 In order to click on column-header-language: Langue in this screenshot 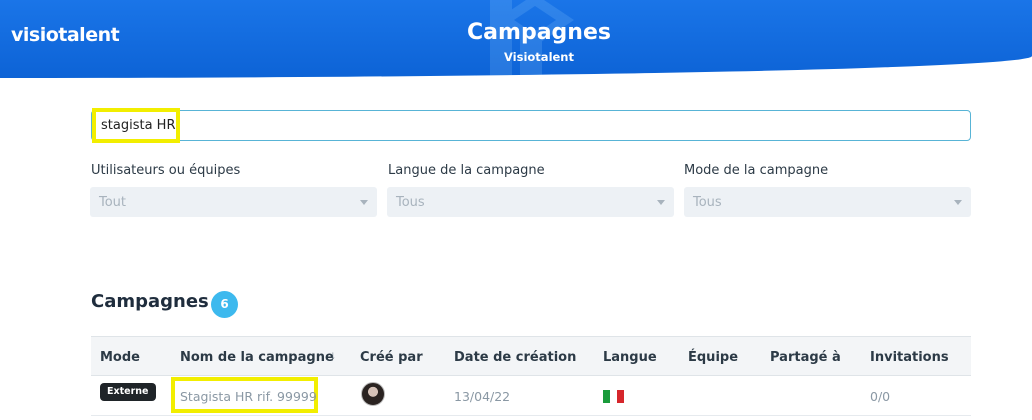, I will do `click(630, 357)`.